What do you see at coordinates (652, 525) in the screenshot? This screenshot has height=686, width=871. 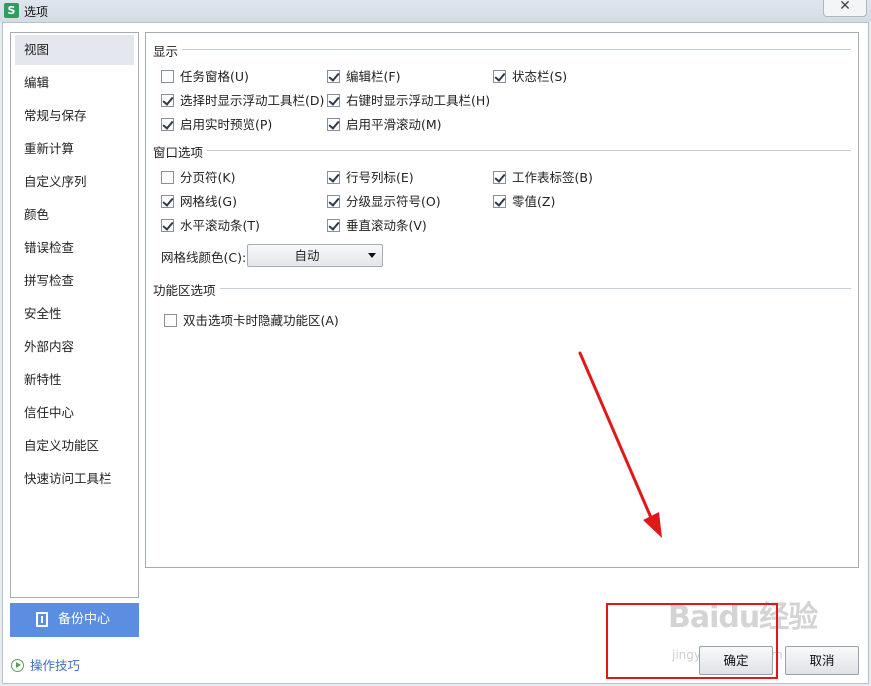 I see `annotation-arrow-head` at bounding box center [652, 525].